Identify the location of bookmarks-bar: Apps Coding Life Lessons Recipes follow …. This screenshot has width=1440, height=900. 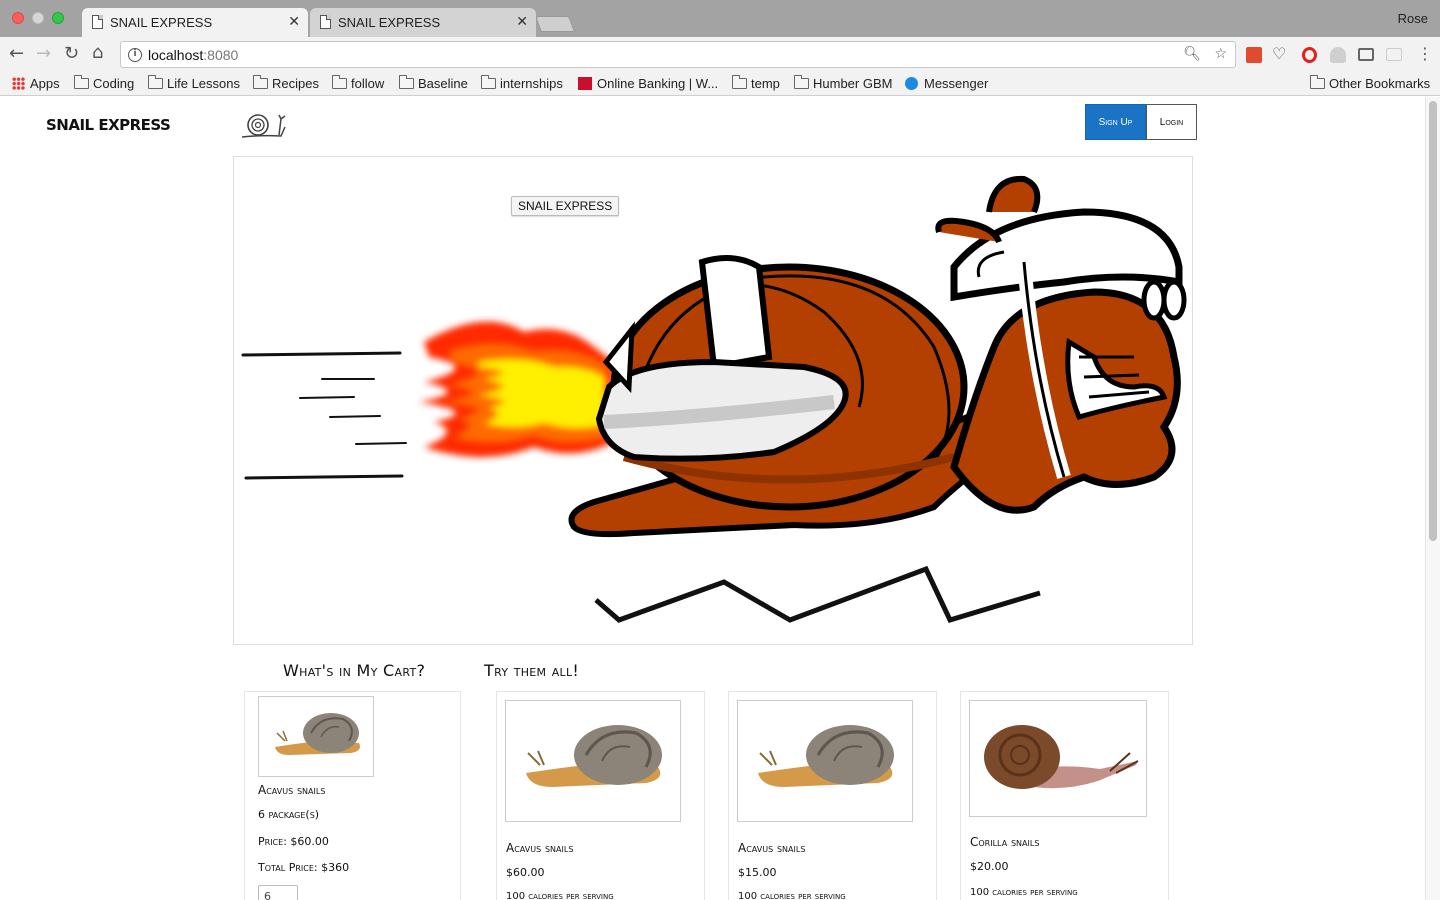
(720, 84).